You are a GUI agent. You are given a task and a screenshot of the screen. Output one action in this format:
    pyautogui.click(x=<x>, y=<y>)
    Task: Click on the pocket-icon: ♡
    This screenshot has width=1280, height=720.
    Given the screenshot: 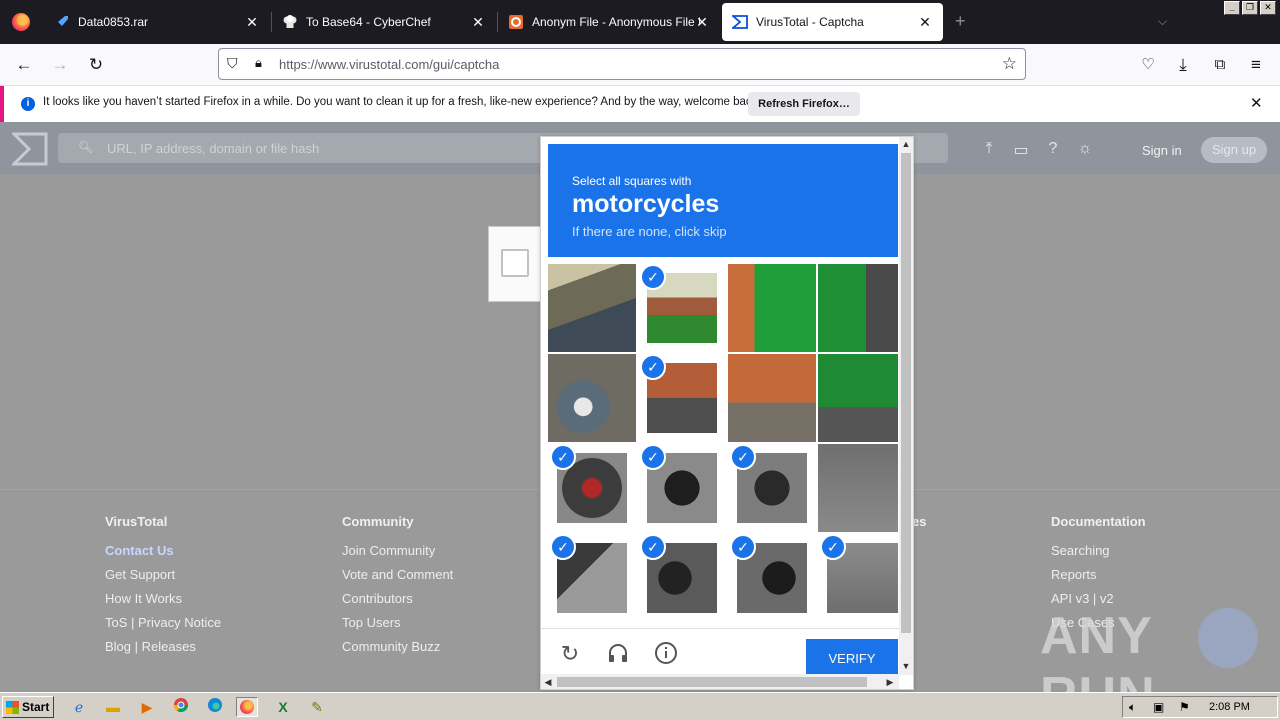 What is the action you would take?
    pyautogui.click(x=1148, y=65)
    